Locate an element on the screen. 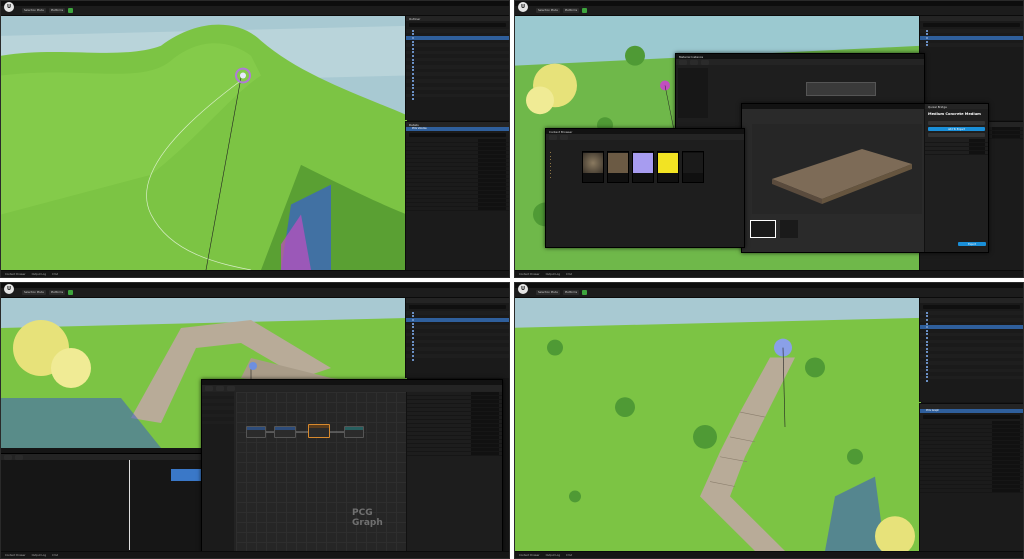 This screenshot has width=1024, height=559. details-component: PCG Volume is located at coordinates (457, 129).